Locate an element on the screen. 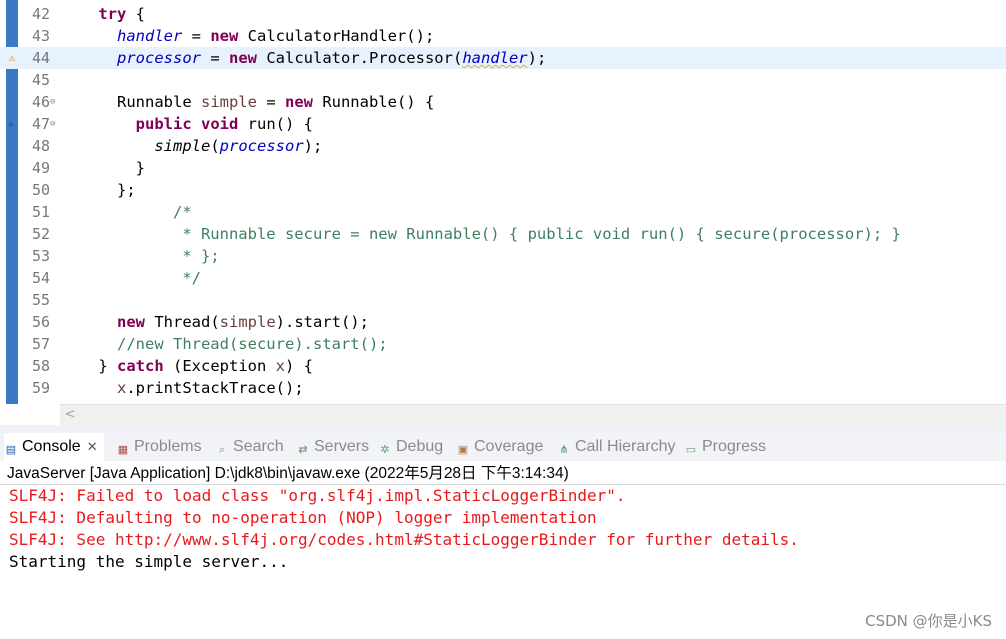 The height and width of the screenshot is (639, 1006). line-number: 44 is located at coordinates (40, 58).